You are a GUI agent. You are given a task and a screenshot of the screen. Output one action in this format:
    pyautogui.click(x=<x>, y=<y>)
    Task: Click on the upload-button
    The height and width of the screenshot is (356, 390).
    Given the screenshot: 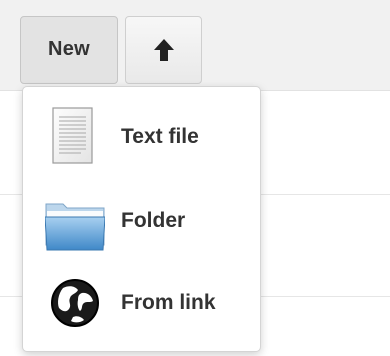 What is the action you would take?
    pyautogui.click(x=163, y=50)
    